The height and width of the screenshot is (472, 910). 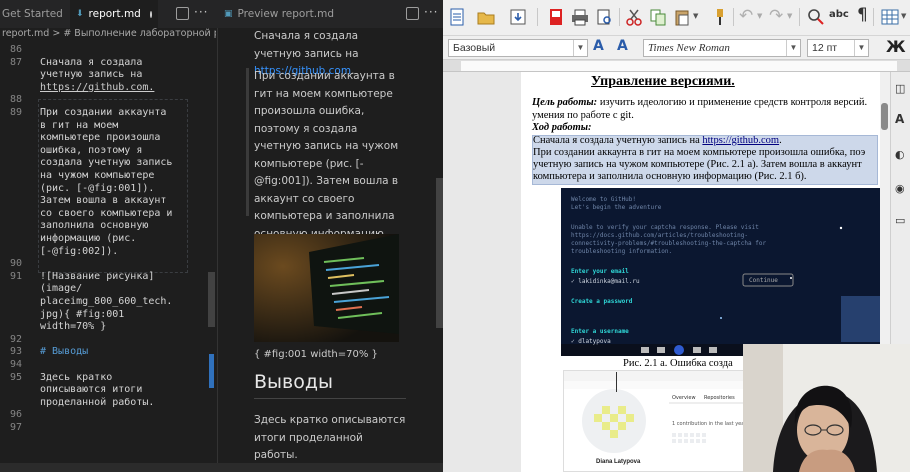 What do you see at coordinates (15, 427) in the screenshot?
I see `line-number: 97` at bounding box center [15, 427].